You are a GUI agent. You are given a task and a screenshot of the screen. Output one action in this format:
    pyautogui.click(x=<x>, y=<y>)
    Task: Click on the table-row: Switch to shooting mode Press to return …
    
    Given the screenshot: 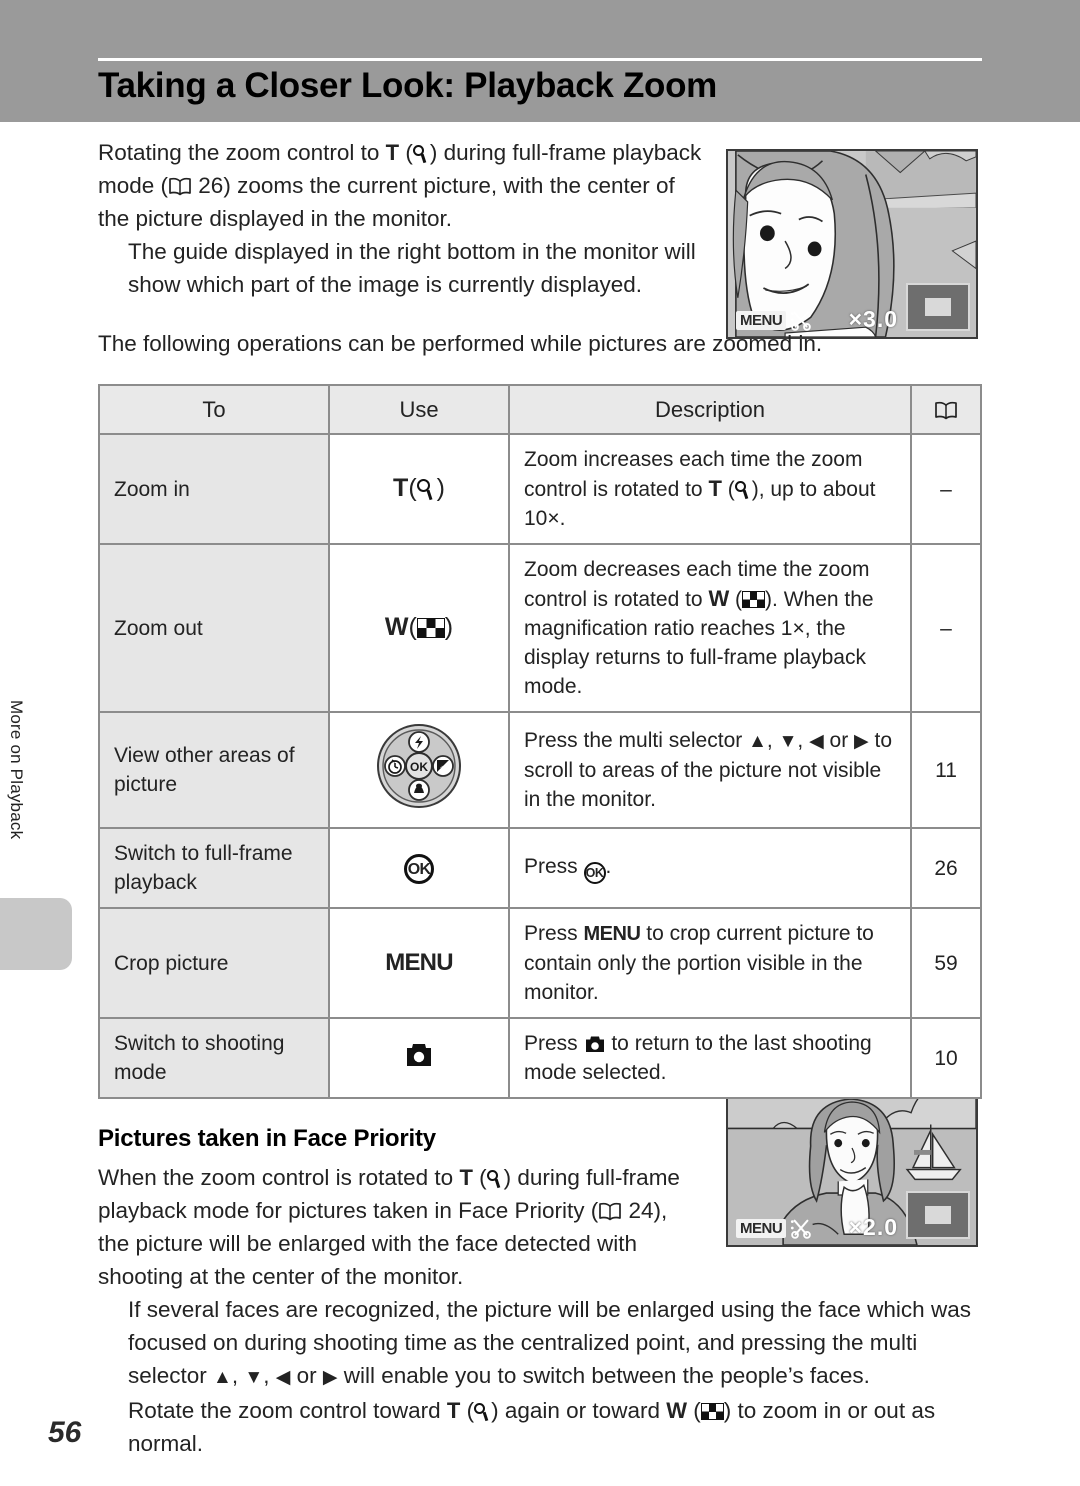 What is the action you would take?
    pyautogui.click(x=540, y=1058)
    